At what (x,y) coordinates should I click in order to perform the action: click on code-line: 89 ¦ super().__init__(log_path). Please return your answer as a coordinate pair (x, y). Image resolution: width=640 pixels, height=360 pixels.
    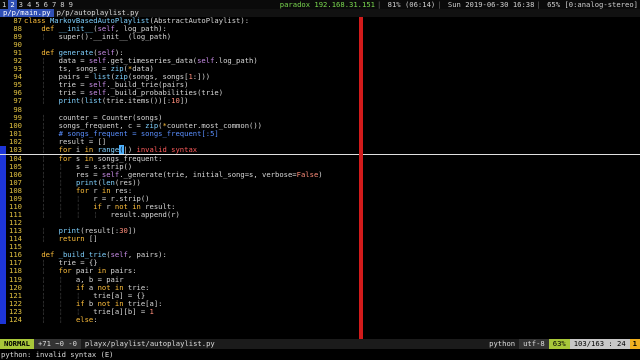
    Looking at the image, I should click on (320, 37).